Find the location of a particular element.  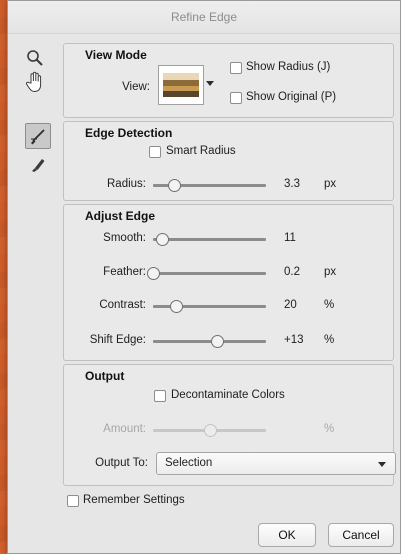

brush-icon is located at coordinates (38, 137).